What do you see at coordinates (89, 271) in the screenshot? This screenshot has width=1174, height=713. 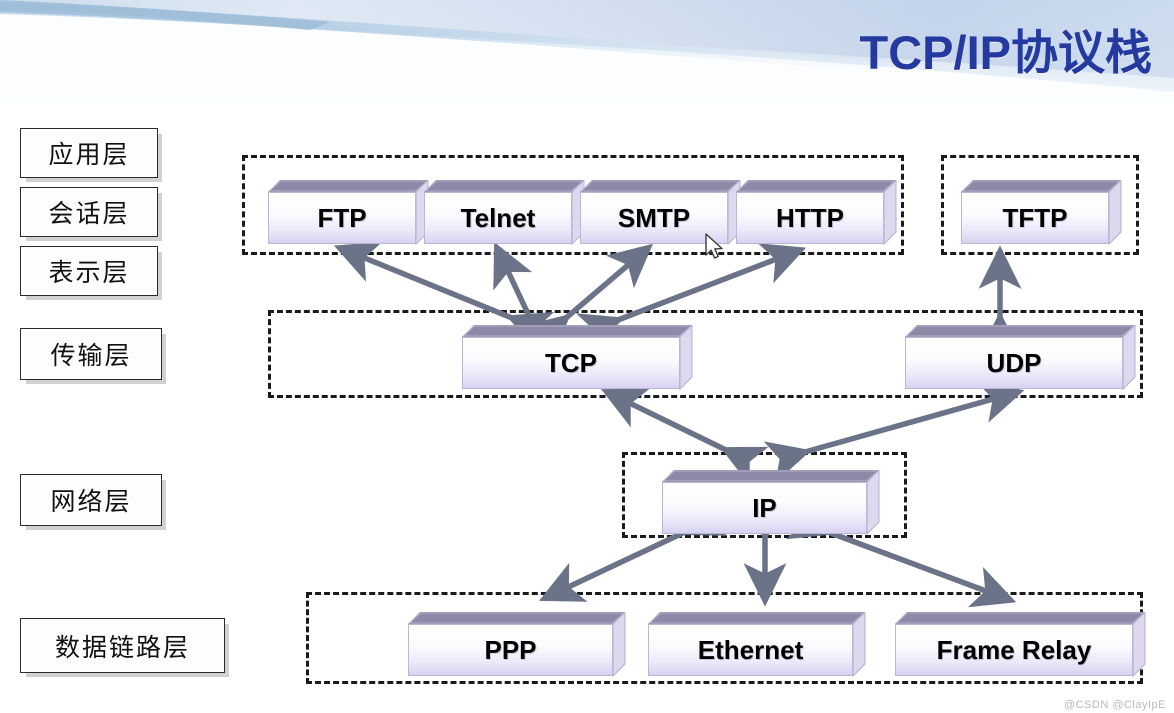 I see `layer-label-presentation: 表示层` at bounding box center [89, 271].